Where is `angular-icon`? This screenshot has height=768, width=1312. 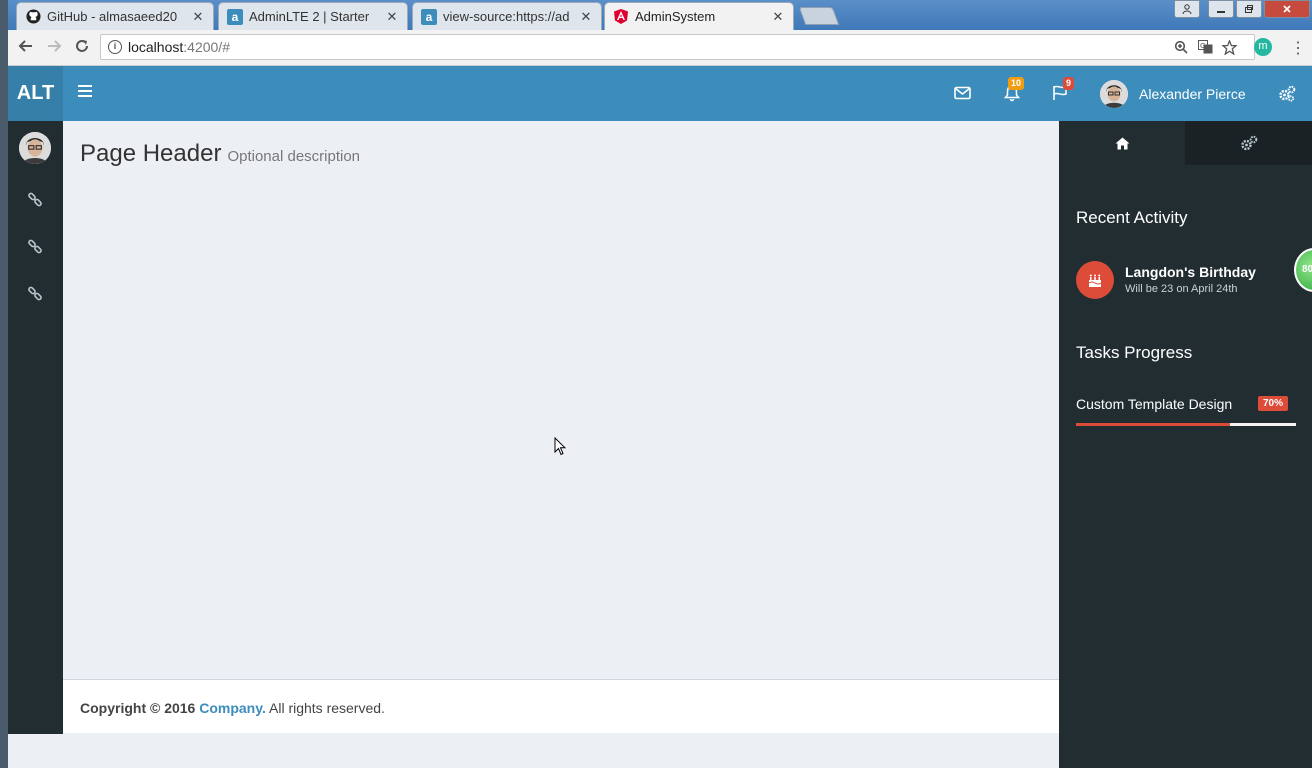
angular-icon is located at coordinates (621, 17).